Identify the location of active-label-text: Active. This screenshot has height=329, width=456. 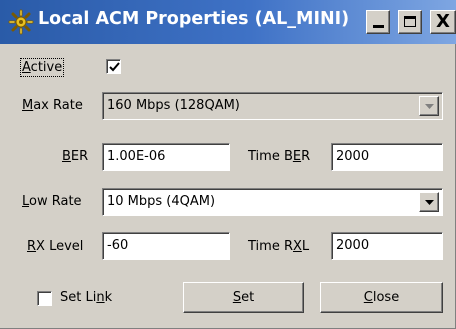
(42, 67).